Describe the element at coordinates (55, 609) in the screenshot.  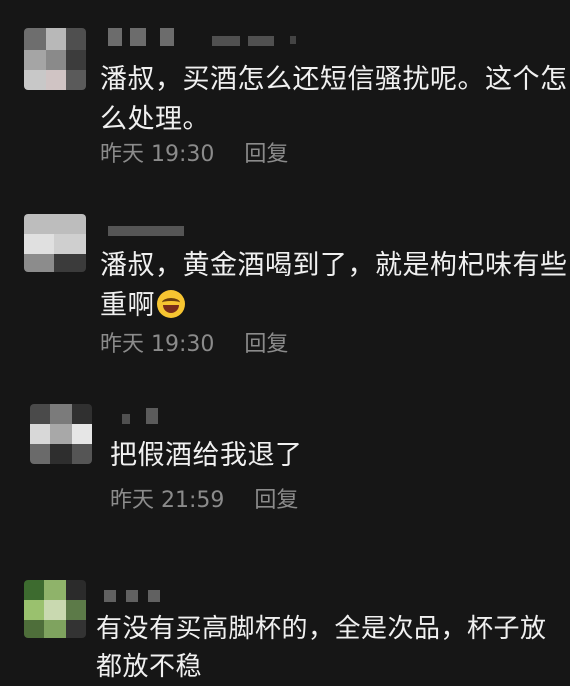
I see `avatar` at that location.